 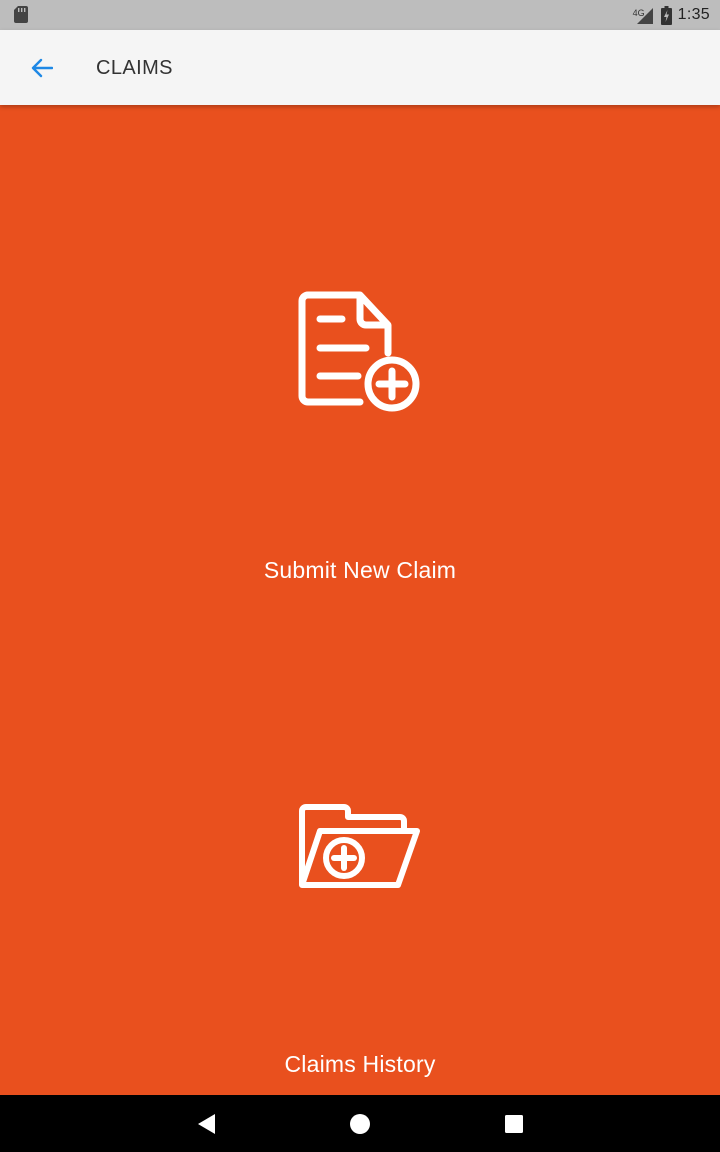 I want to click on nav-recents-icon, so click(x=514, y=1123).